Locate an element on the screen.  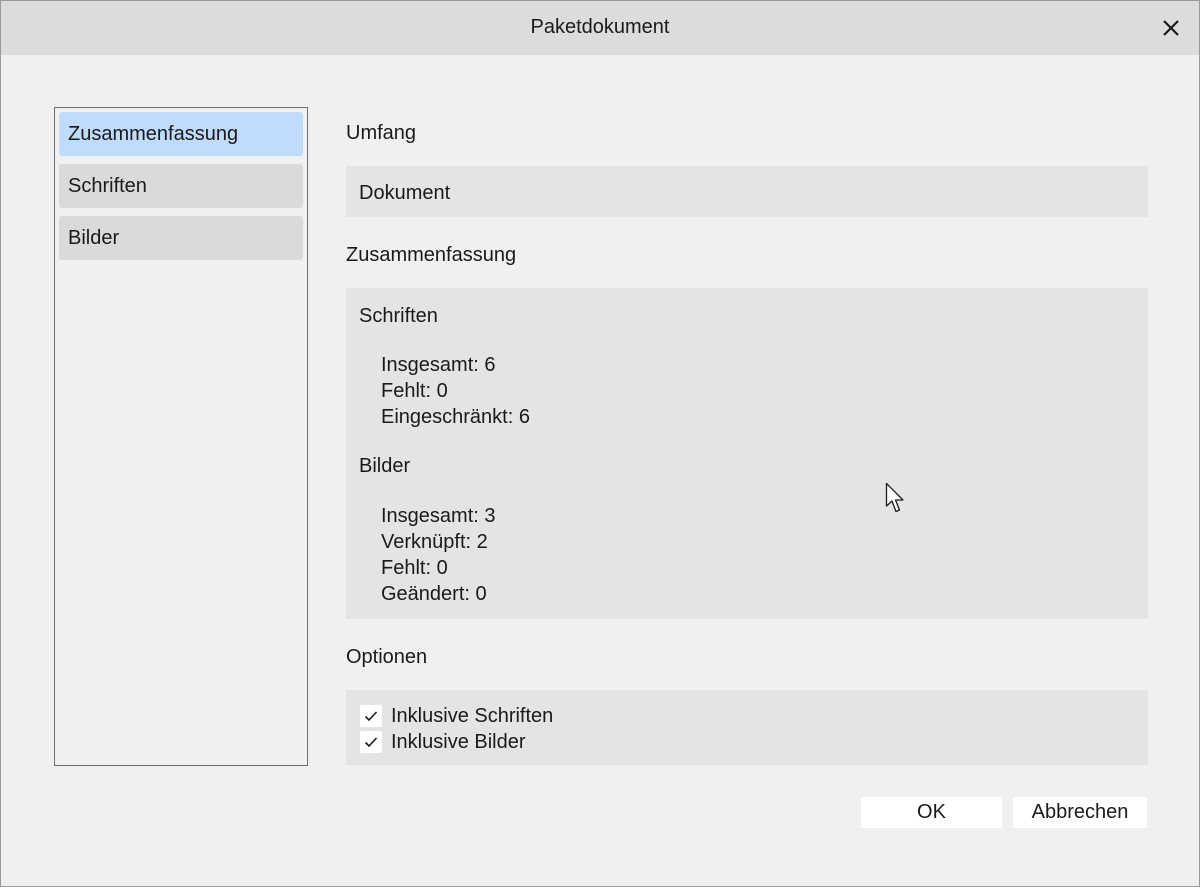
include-fonts-checkbox is located at coordinates (371, 716).